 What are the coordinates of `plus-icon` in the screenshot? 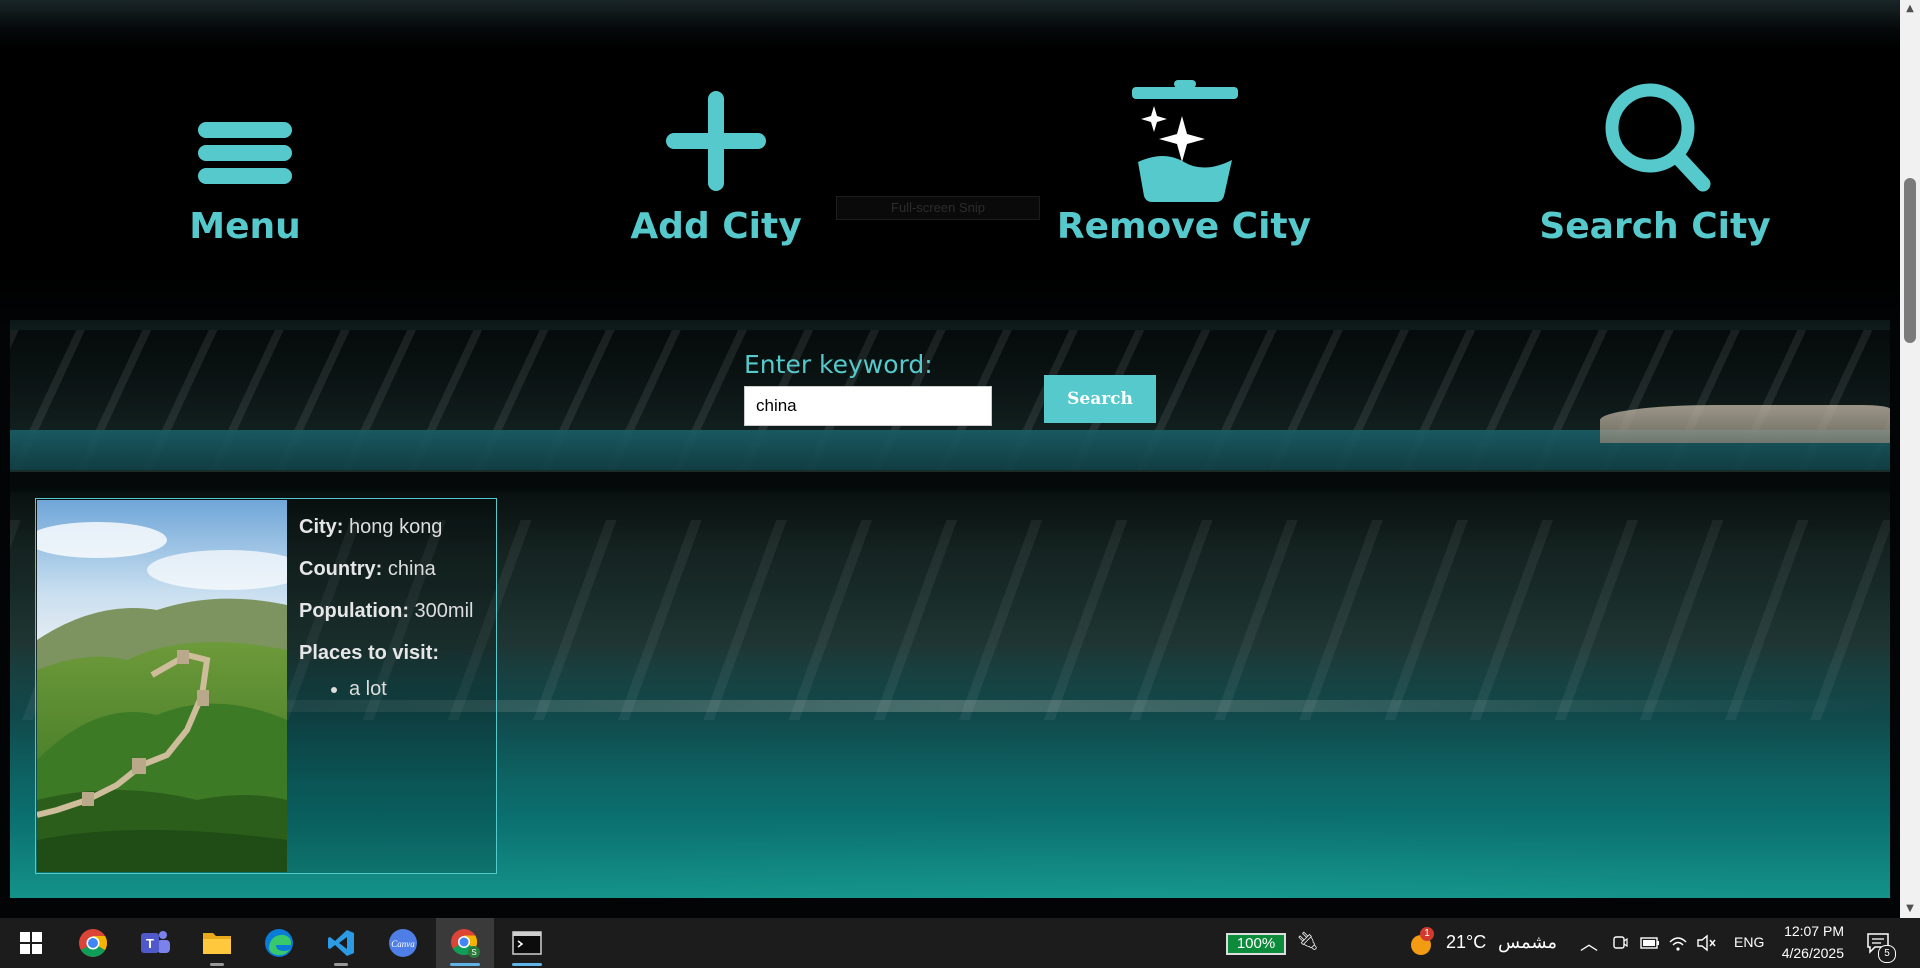 It's located at (716, 141).